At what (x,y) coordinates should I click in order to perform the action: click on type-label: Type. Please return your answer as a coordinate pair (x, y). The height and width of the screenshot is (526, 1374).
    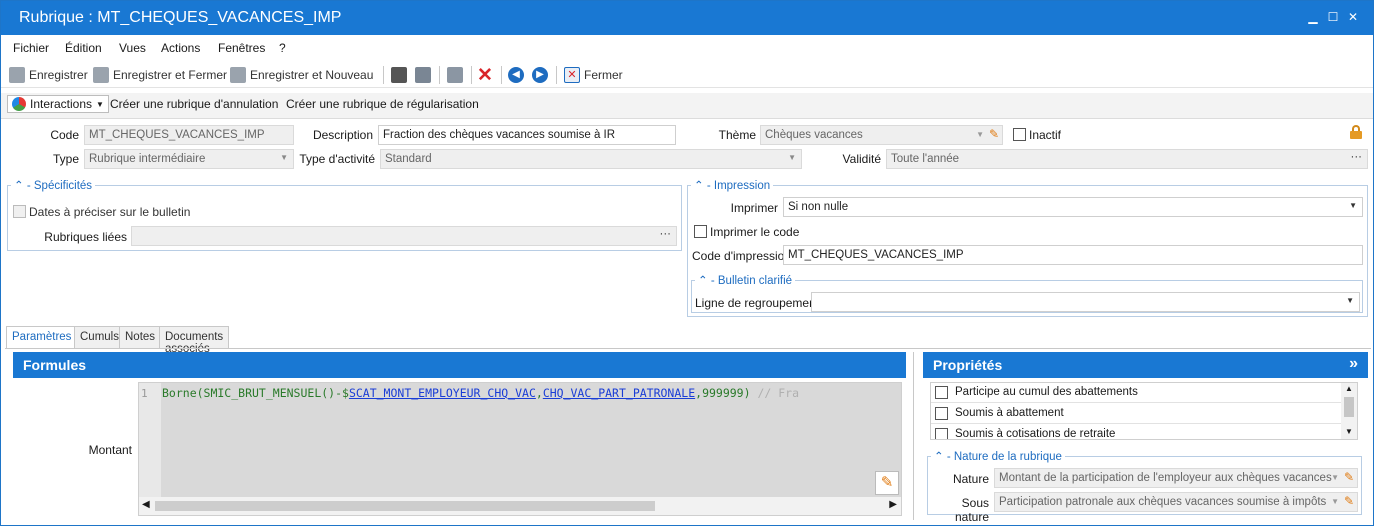
    Looking at the image, I should click on (65, 159).